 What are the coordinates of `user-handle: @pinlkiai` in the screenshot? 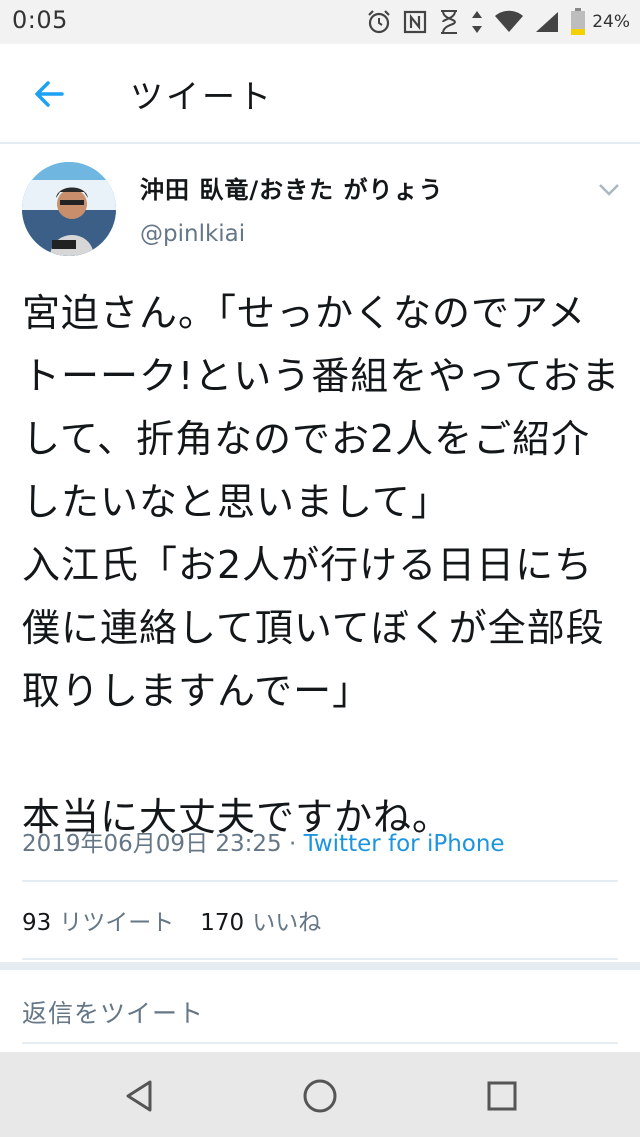 It's located at (192, 234).